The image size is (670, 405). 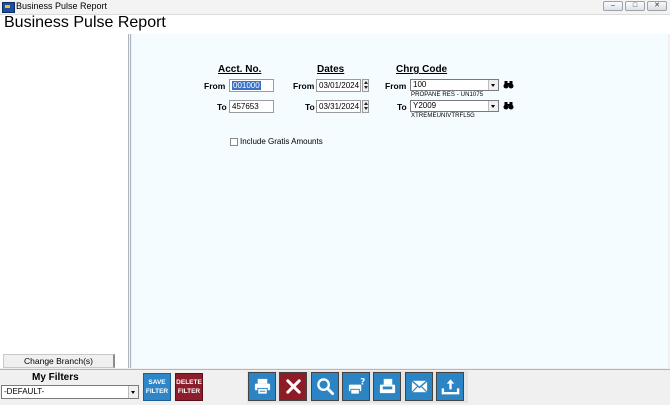 What do you see at coordinates (281, 141) in the screenshot?
I see `include-gratis-label: Include Gratis Amounts` at bounding box center [281, 141].